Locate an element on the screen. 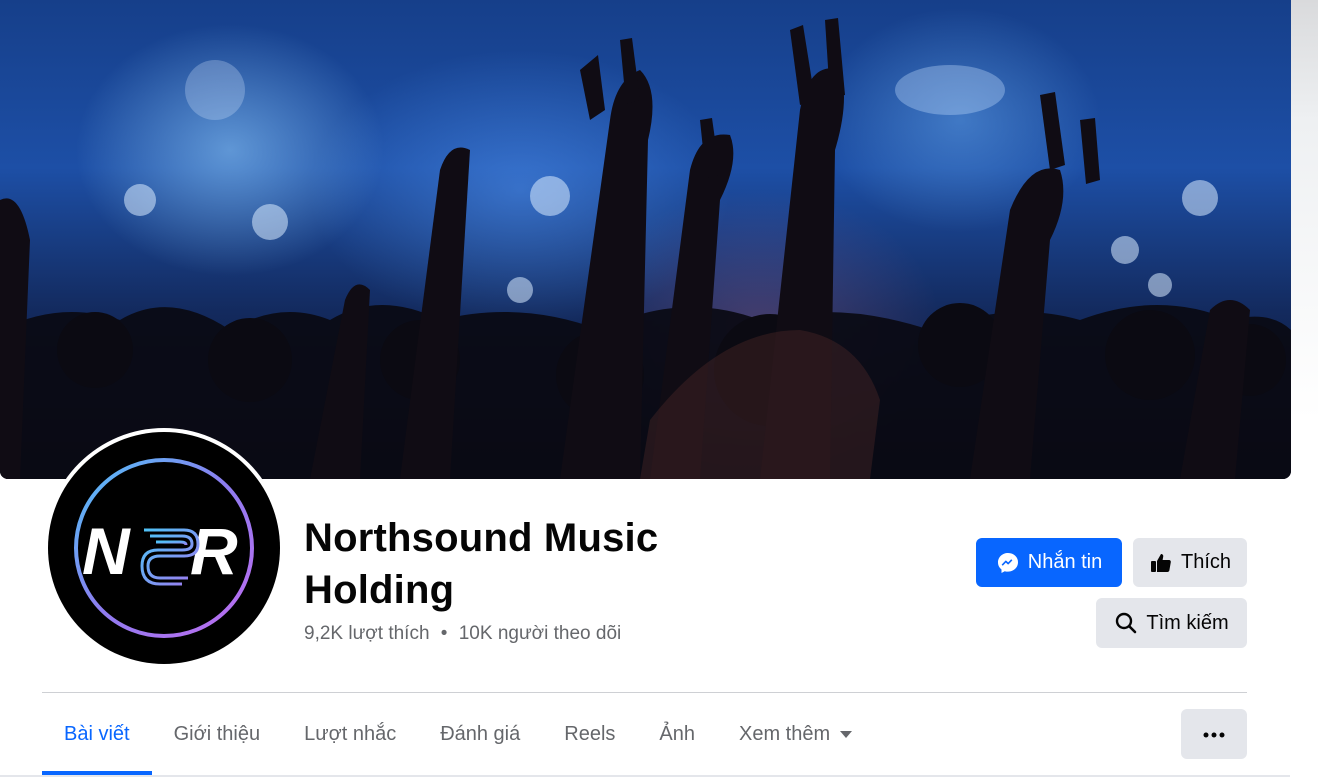 The height and width of the screenshot is (777, 1318). page-title: Northsound Music Holding is located at coordinates (481, 564).